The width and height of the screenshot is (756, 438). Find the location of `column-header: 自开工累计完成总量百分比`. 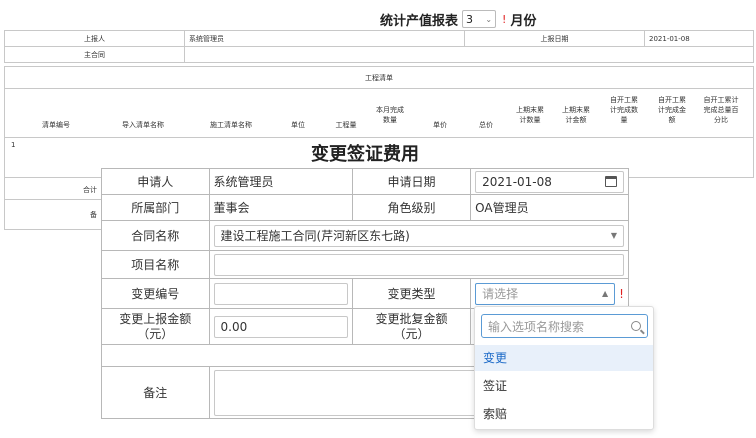

column-header: 自开工累计完成总量百分比 is located at coordinates (721, 110).